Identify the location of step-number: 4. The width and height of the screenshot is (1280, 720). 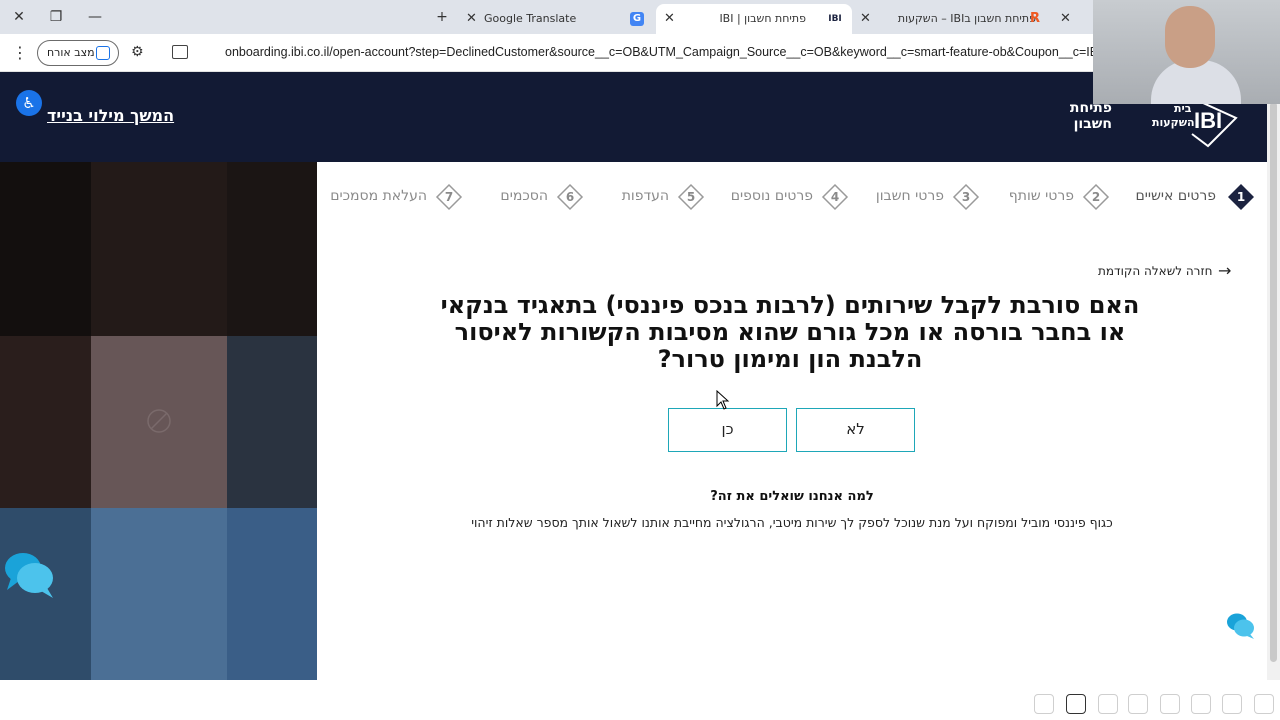
(835, 197).